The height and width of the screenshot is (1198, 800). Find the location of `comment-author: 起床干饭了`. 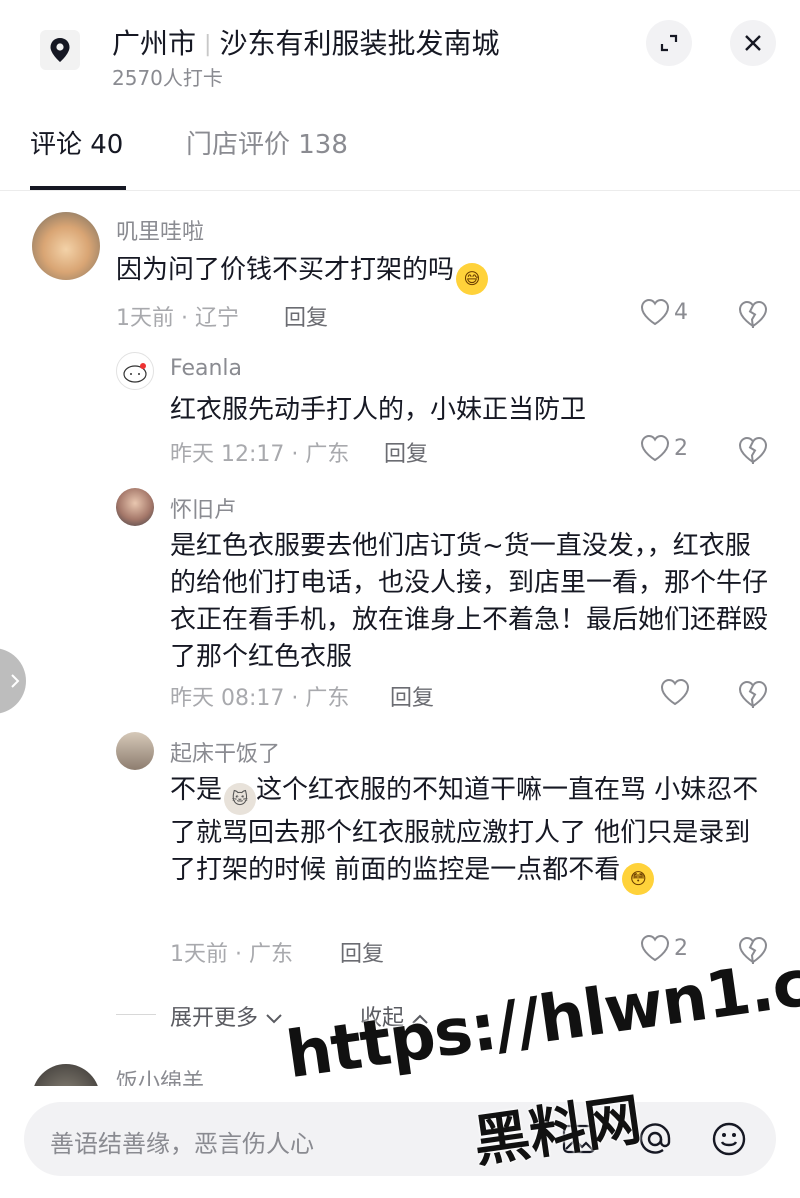

comment-author: 起床干饭了 is located at coordinates (225, 752).